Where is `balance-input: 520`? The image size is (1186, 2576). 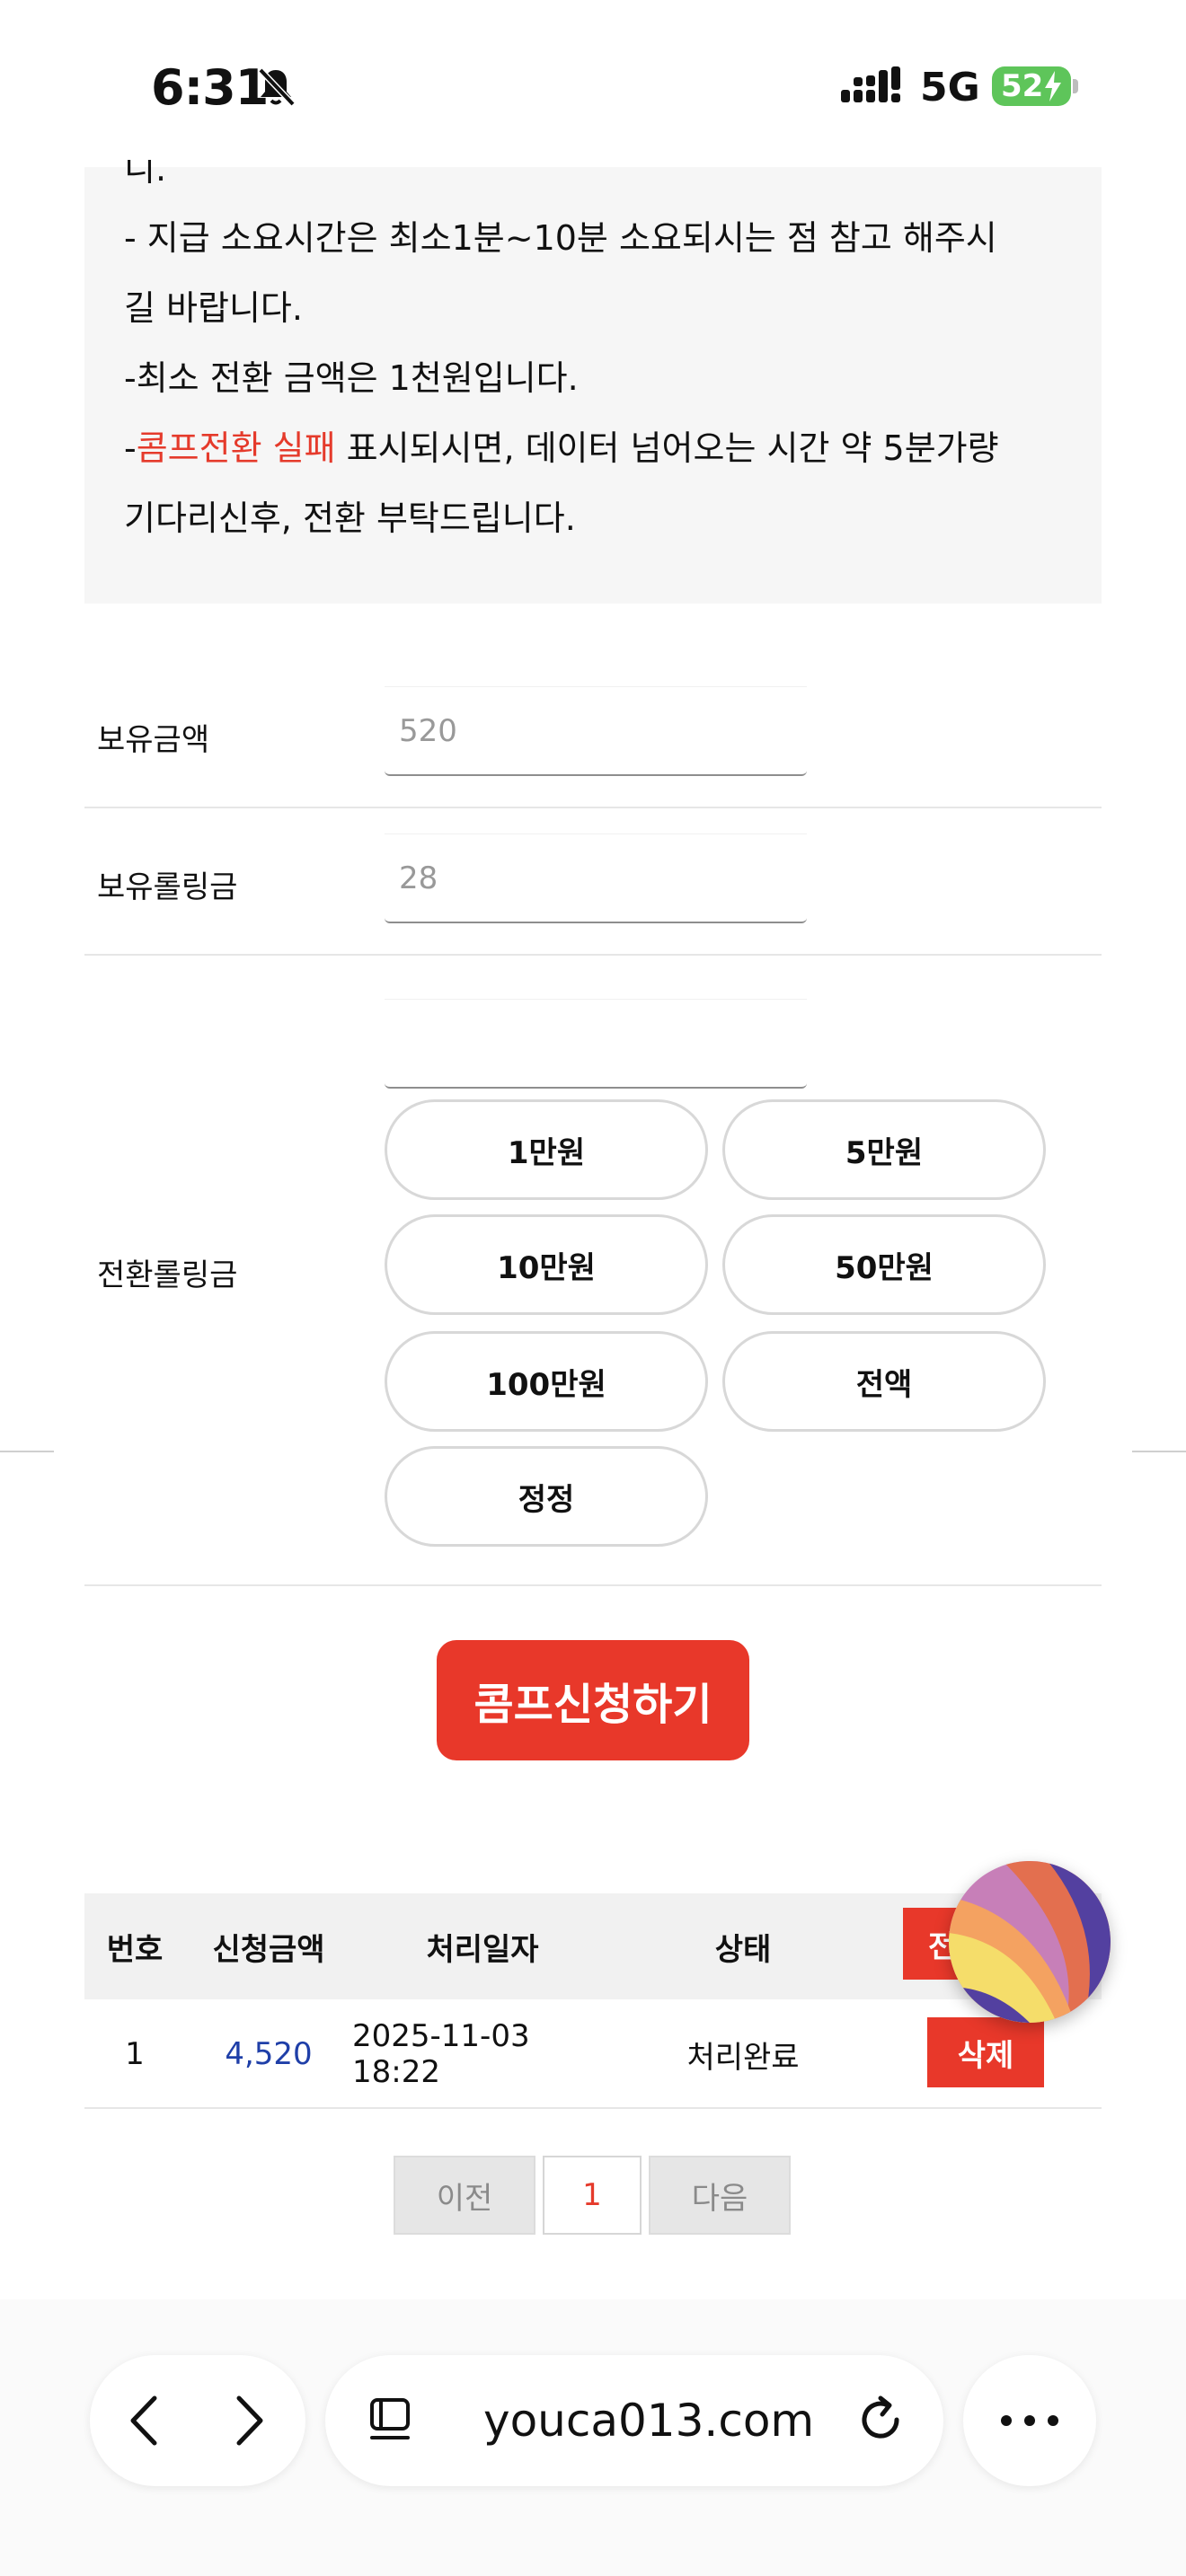
balance-input: 520 is located at coordinates (596, 731).